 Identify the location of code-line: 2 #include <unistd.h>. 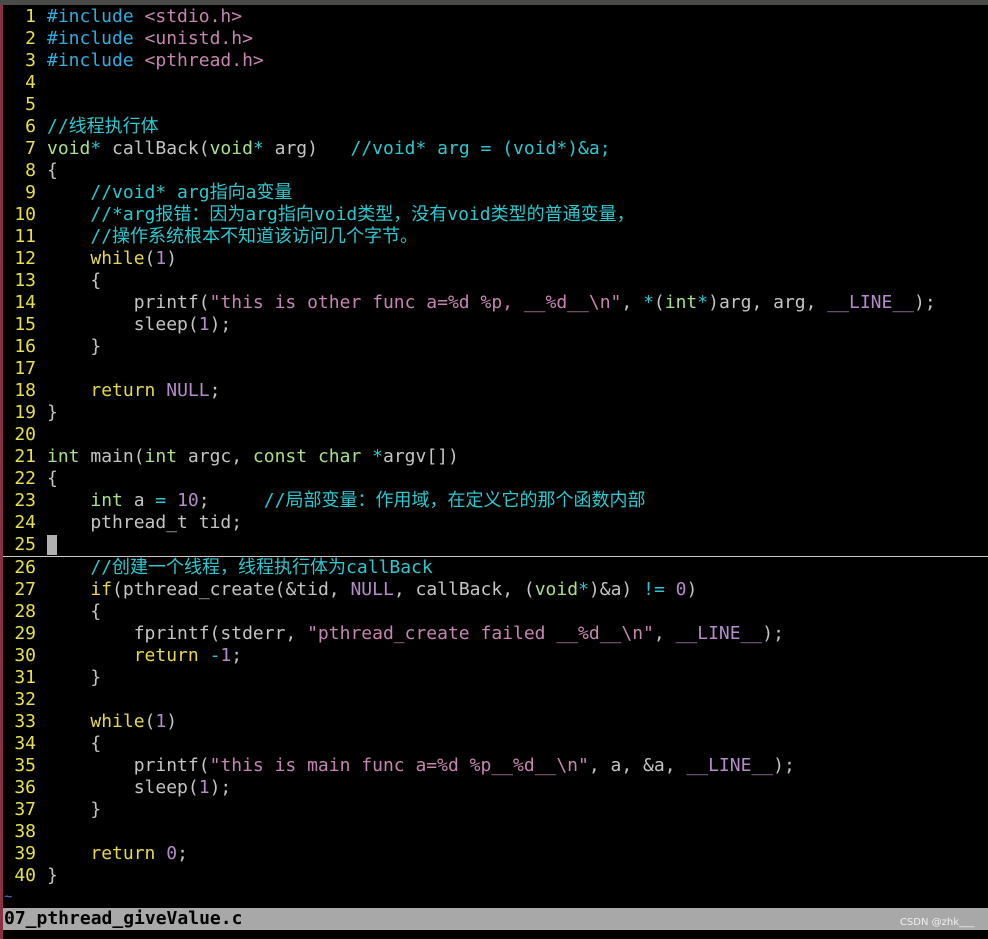
(495, 39).